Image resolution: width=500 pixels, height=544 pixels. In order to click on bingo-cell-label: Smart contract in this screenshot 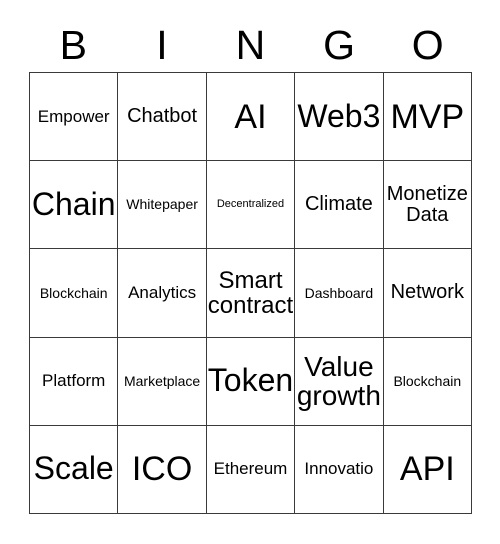, I will do `click(250, 292)`.